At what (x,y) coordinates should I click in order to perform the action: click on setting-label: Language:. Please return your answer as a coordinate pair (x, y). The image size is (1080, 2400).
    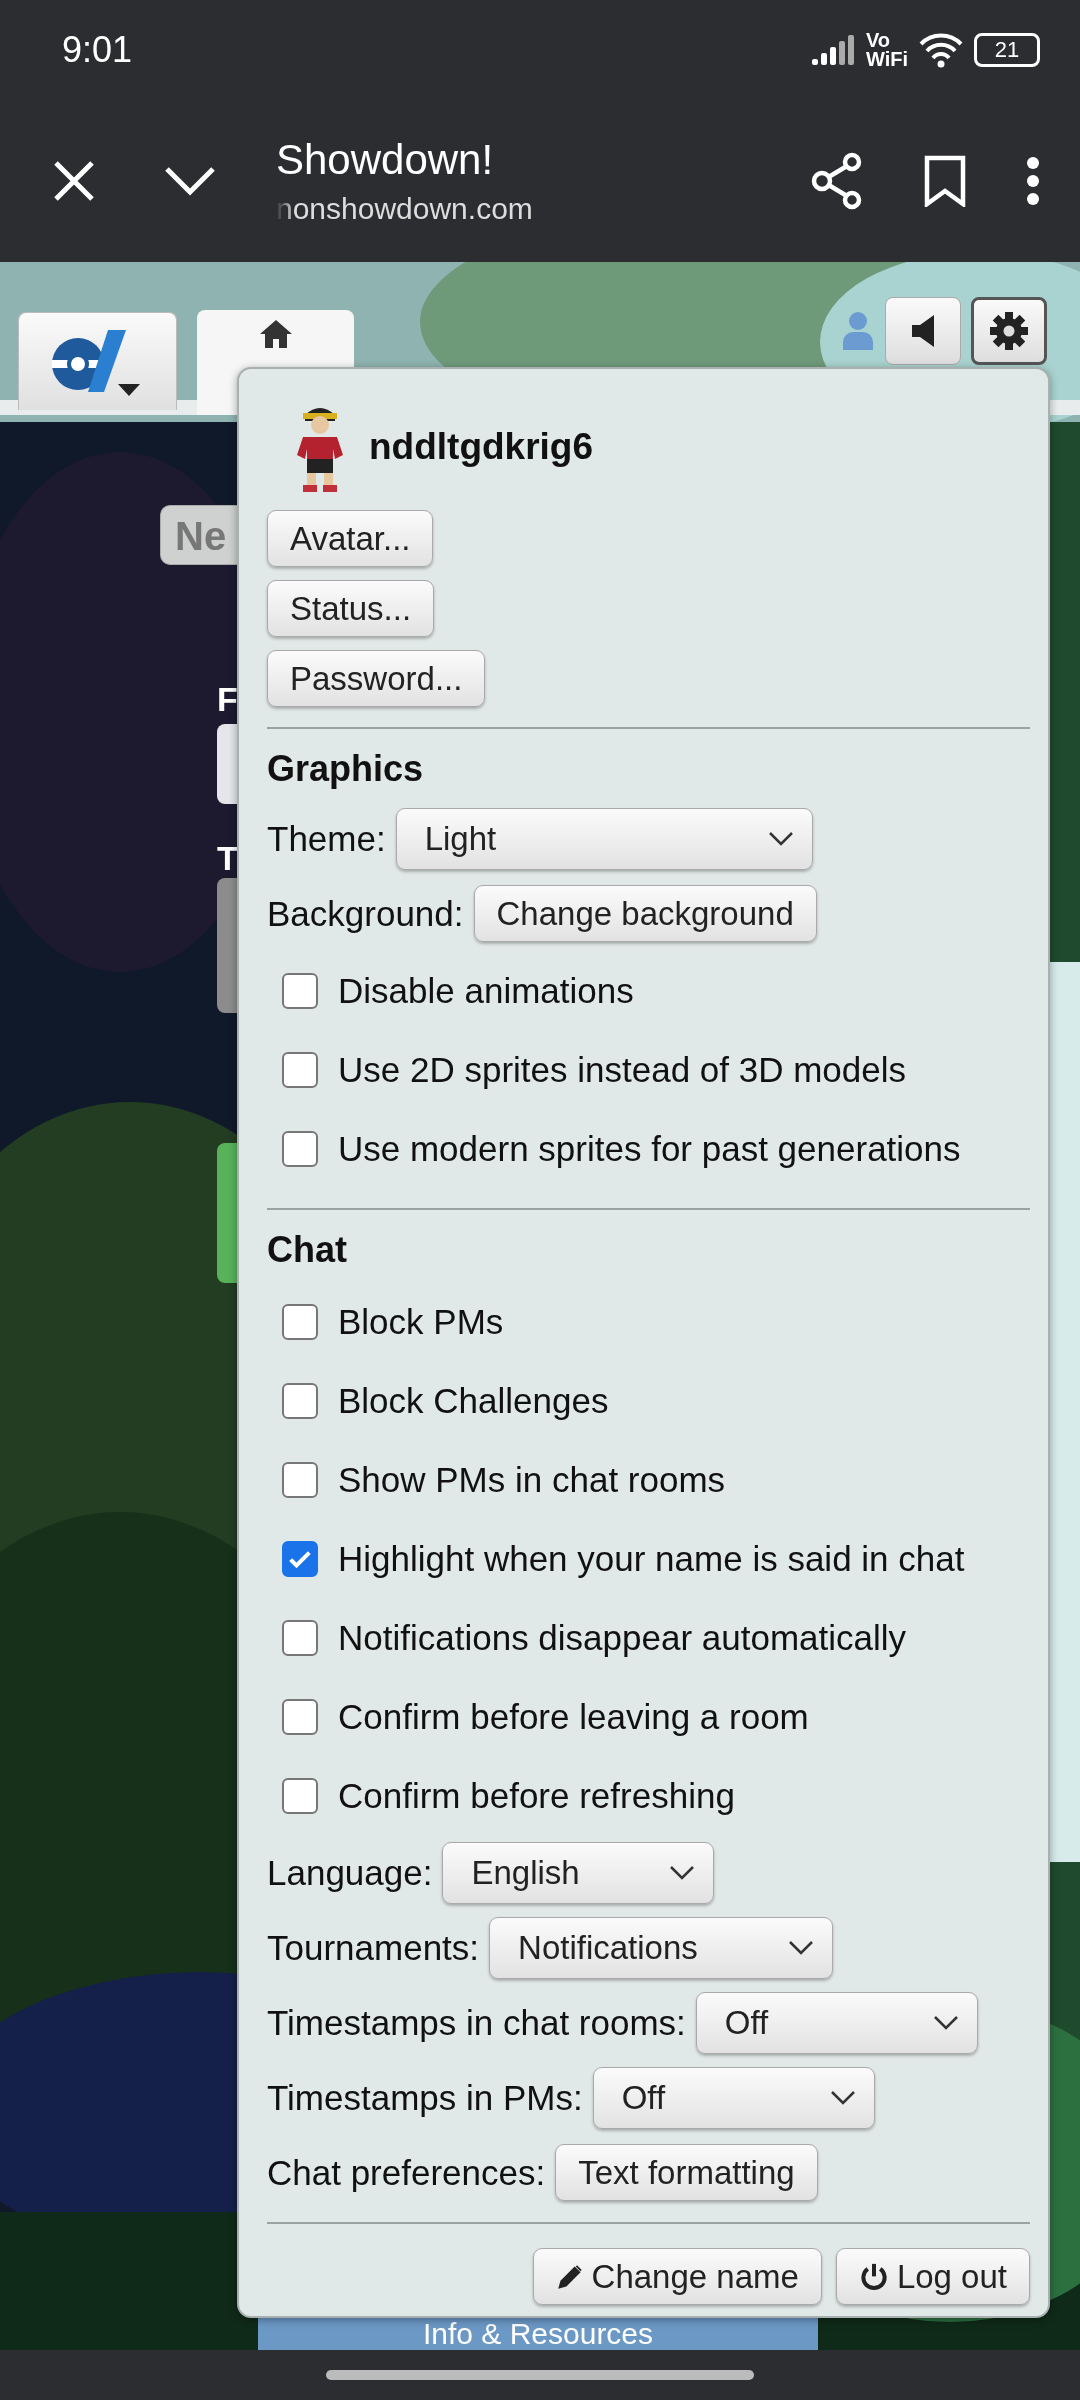
    Looking at the image, I should click on (350, 1872).